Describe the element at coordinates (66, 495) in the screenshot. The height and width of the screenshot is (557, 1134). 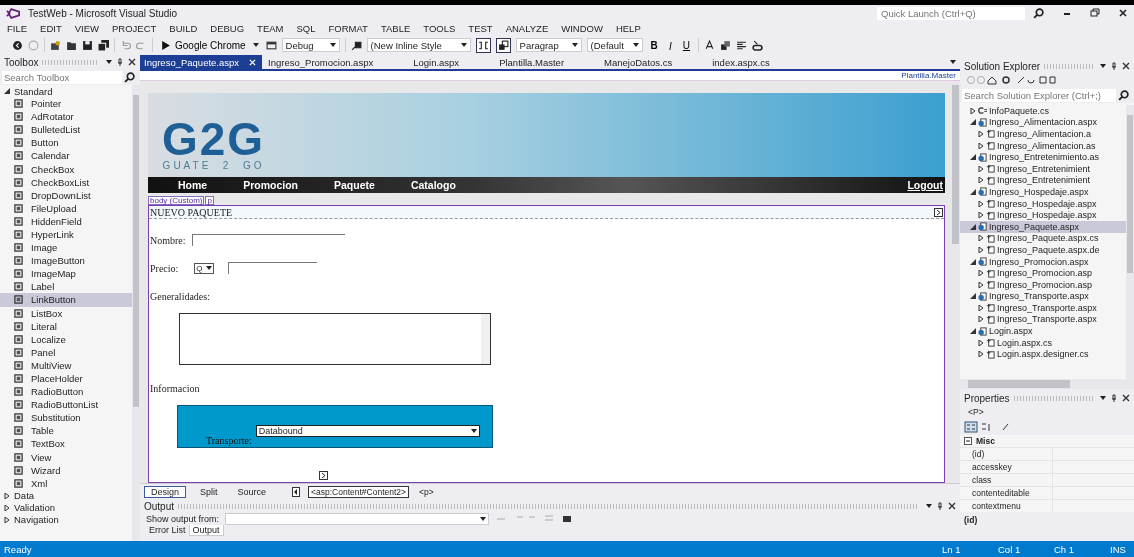
I see `toolbox-group: Data` at that location.